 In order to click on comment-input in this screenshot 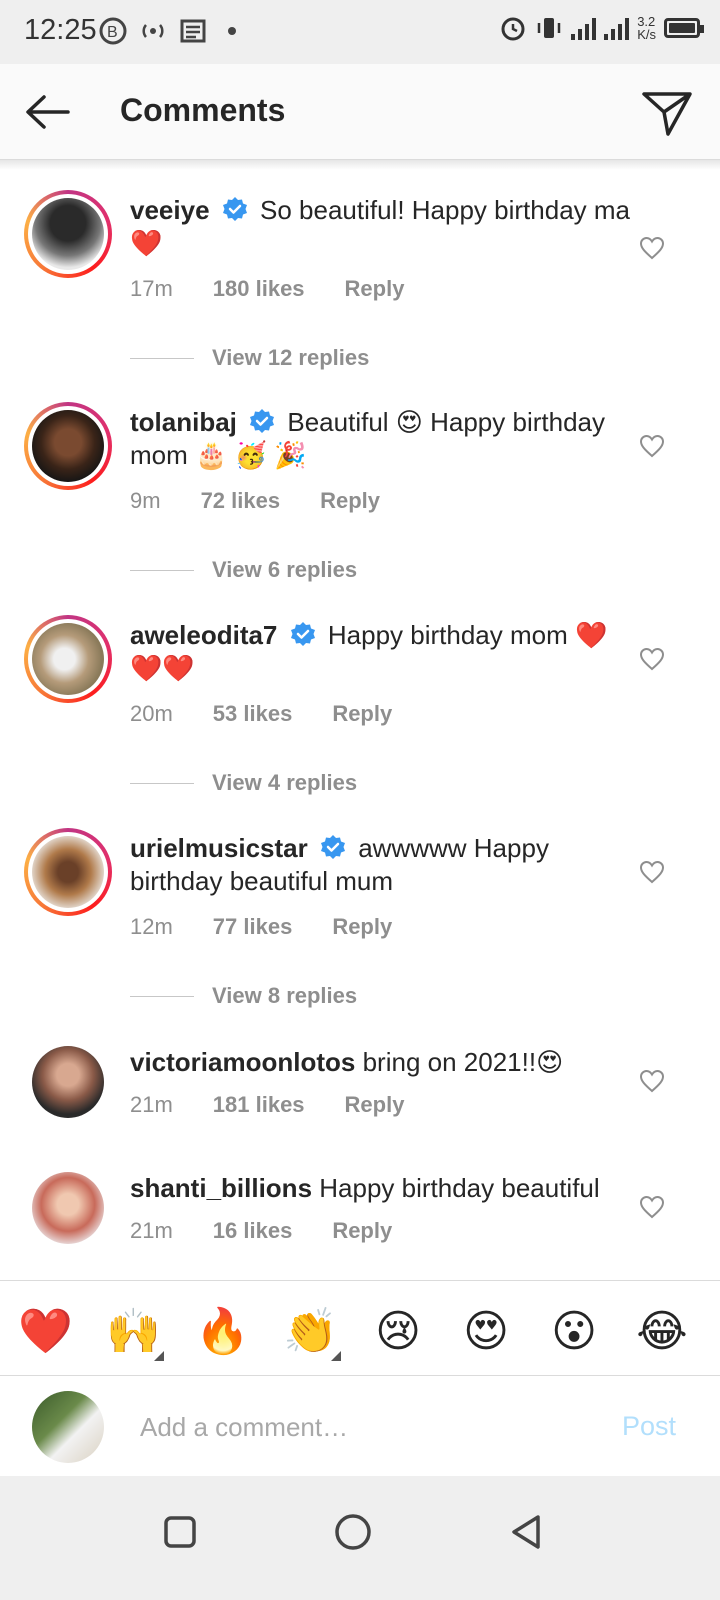, I will do `click(355, 1427)`.